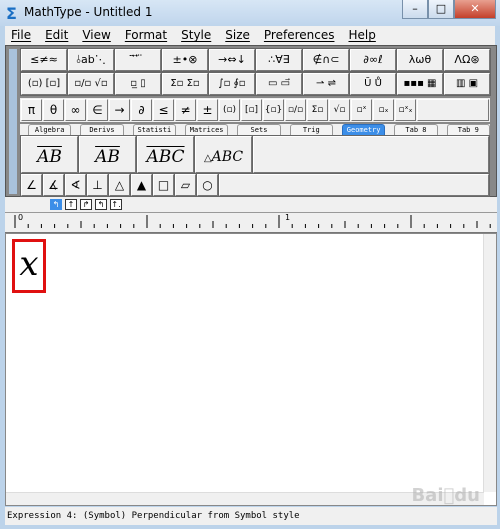 This screenshot has width=500, height=529. What do you see at coordinates (141, 110) in the screenshot?
I see `small-bar-button: ∂` at bounding box center [141, 110].